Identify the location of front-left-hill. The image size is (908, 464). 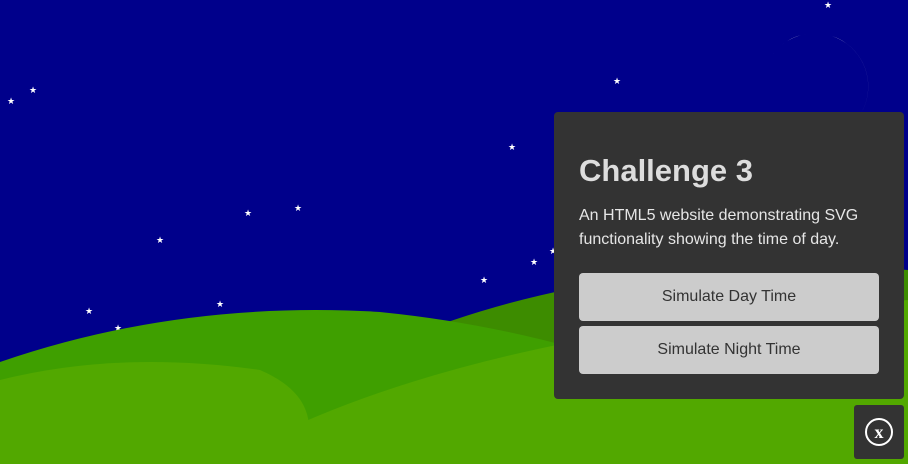
(154, 413).